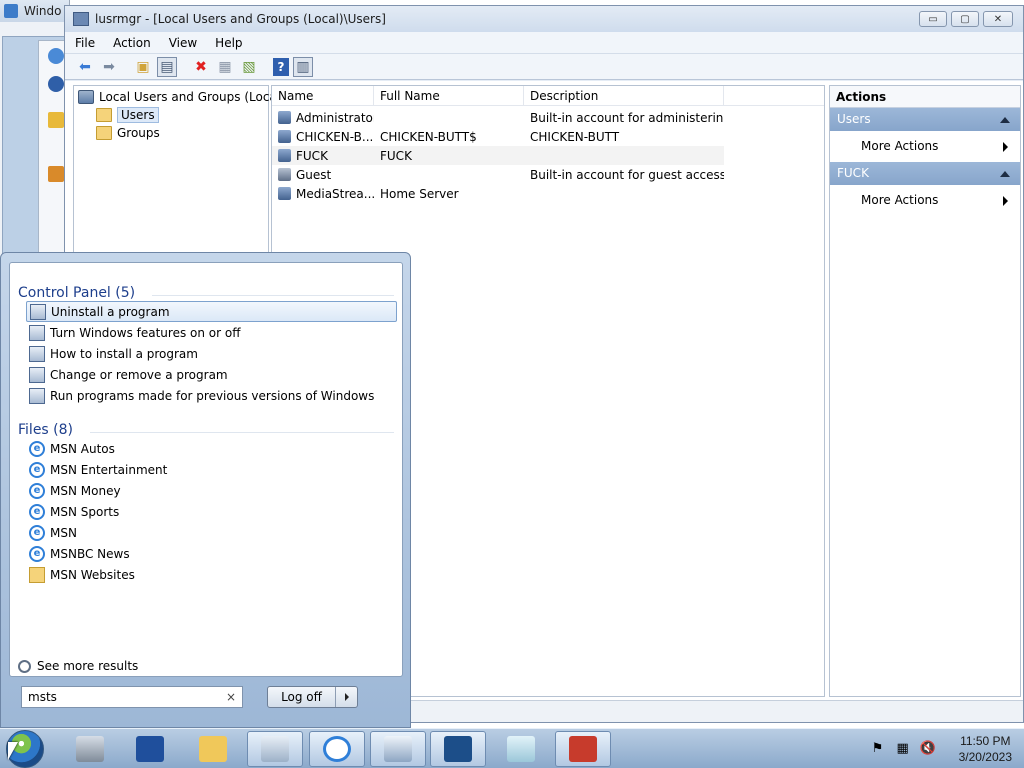 The height and width of the screenshot is (768, 1024). I want to click on background-window-title: Windo, so click(43, 11).